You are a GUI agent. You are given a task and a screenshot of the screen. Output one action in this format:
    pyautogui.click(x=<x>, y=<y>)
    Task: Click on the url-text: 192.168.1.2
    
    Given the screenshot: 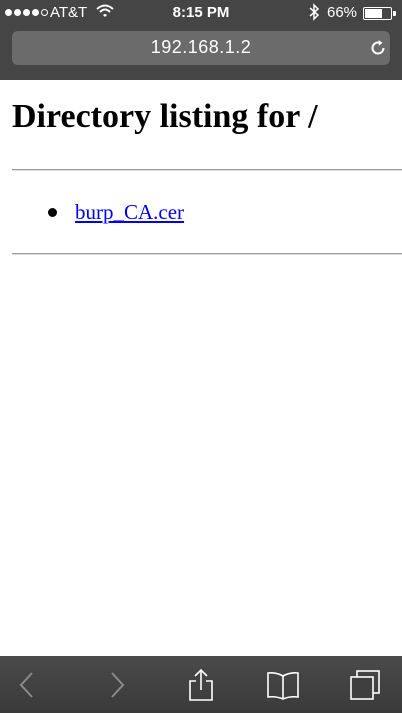 What is the action you would take?
    pyautogui.click(x=201, y=47)
    